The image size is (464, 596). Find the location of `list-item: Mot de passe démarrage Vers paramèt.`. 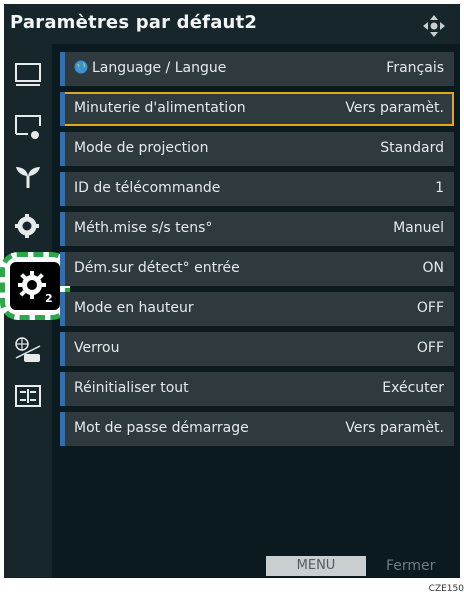

list-item: Mot de passe démarrage Vers paramèt. is located at coordinates (257, 429).